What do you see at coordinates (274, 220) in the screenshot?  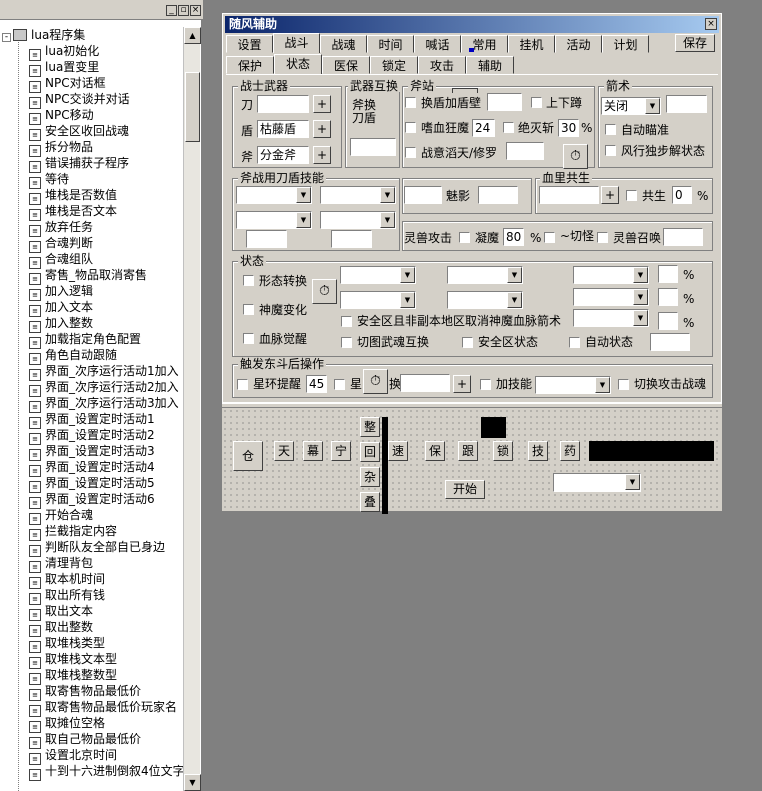 I see `axe-skill-select-3: ▼` at bounding box center [274, 220].